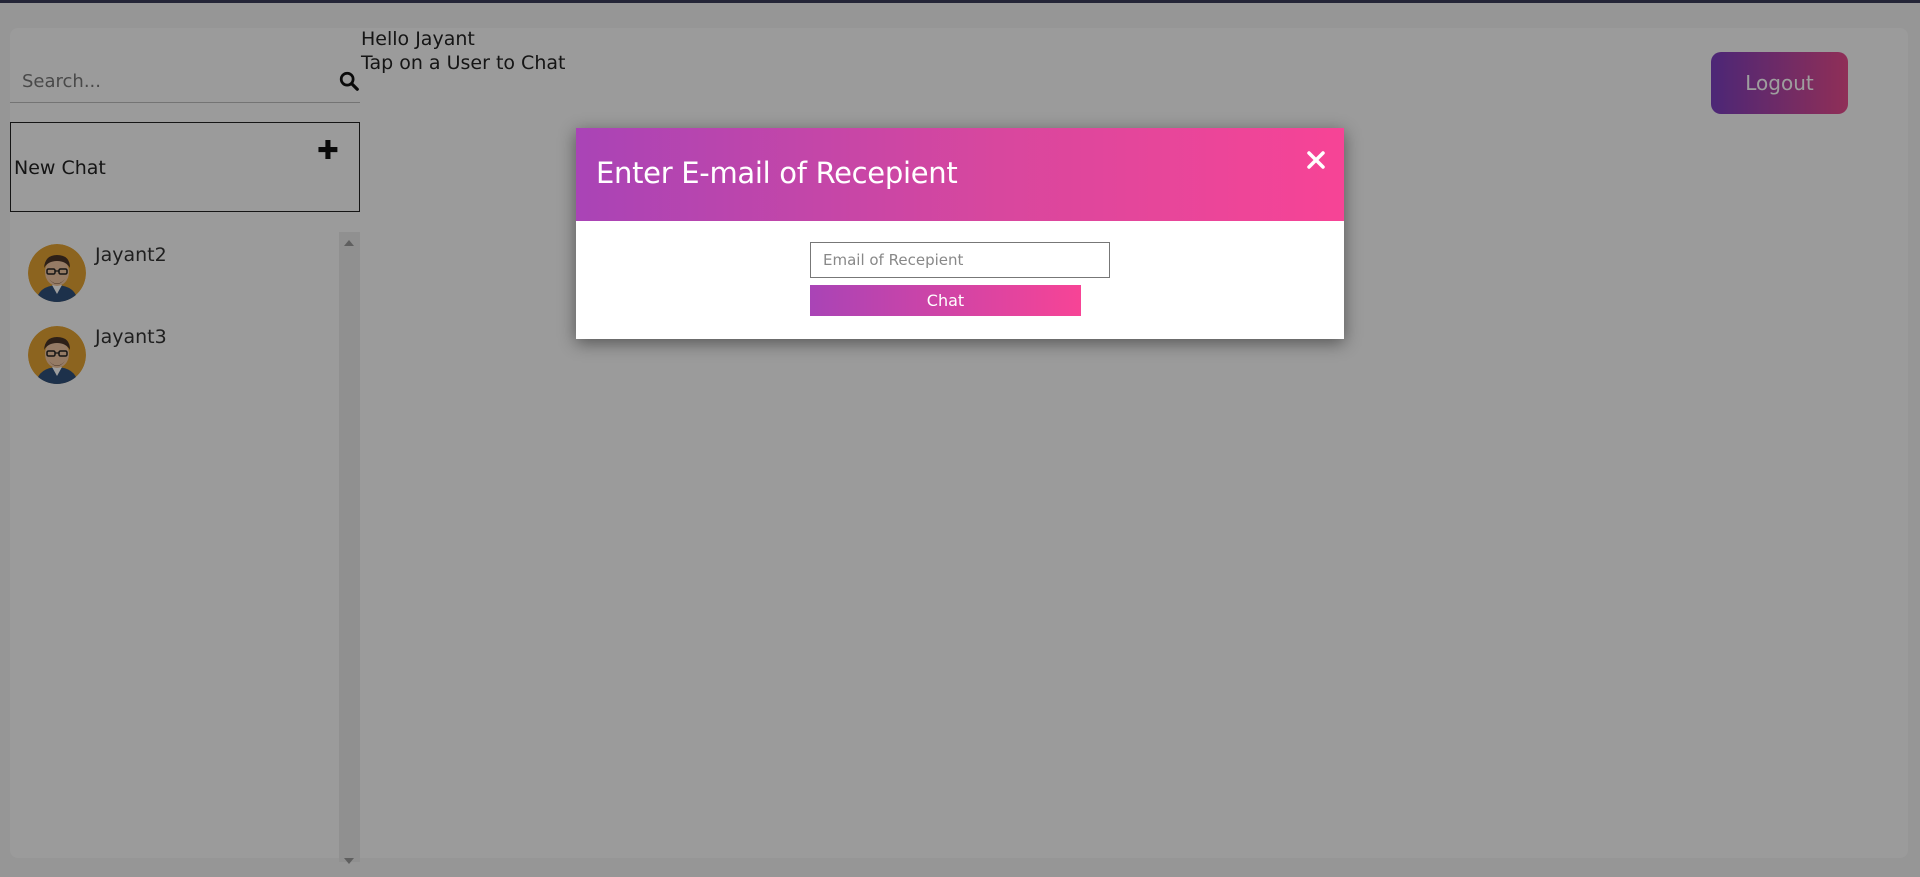 This screenshot has height=877, width=1920. Describe the element at coordinates (945, 300) in the screenshot. I see `chat-button: Chat` at that location.